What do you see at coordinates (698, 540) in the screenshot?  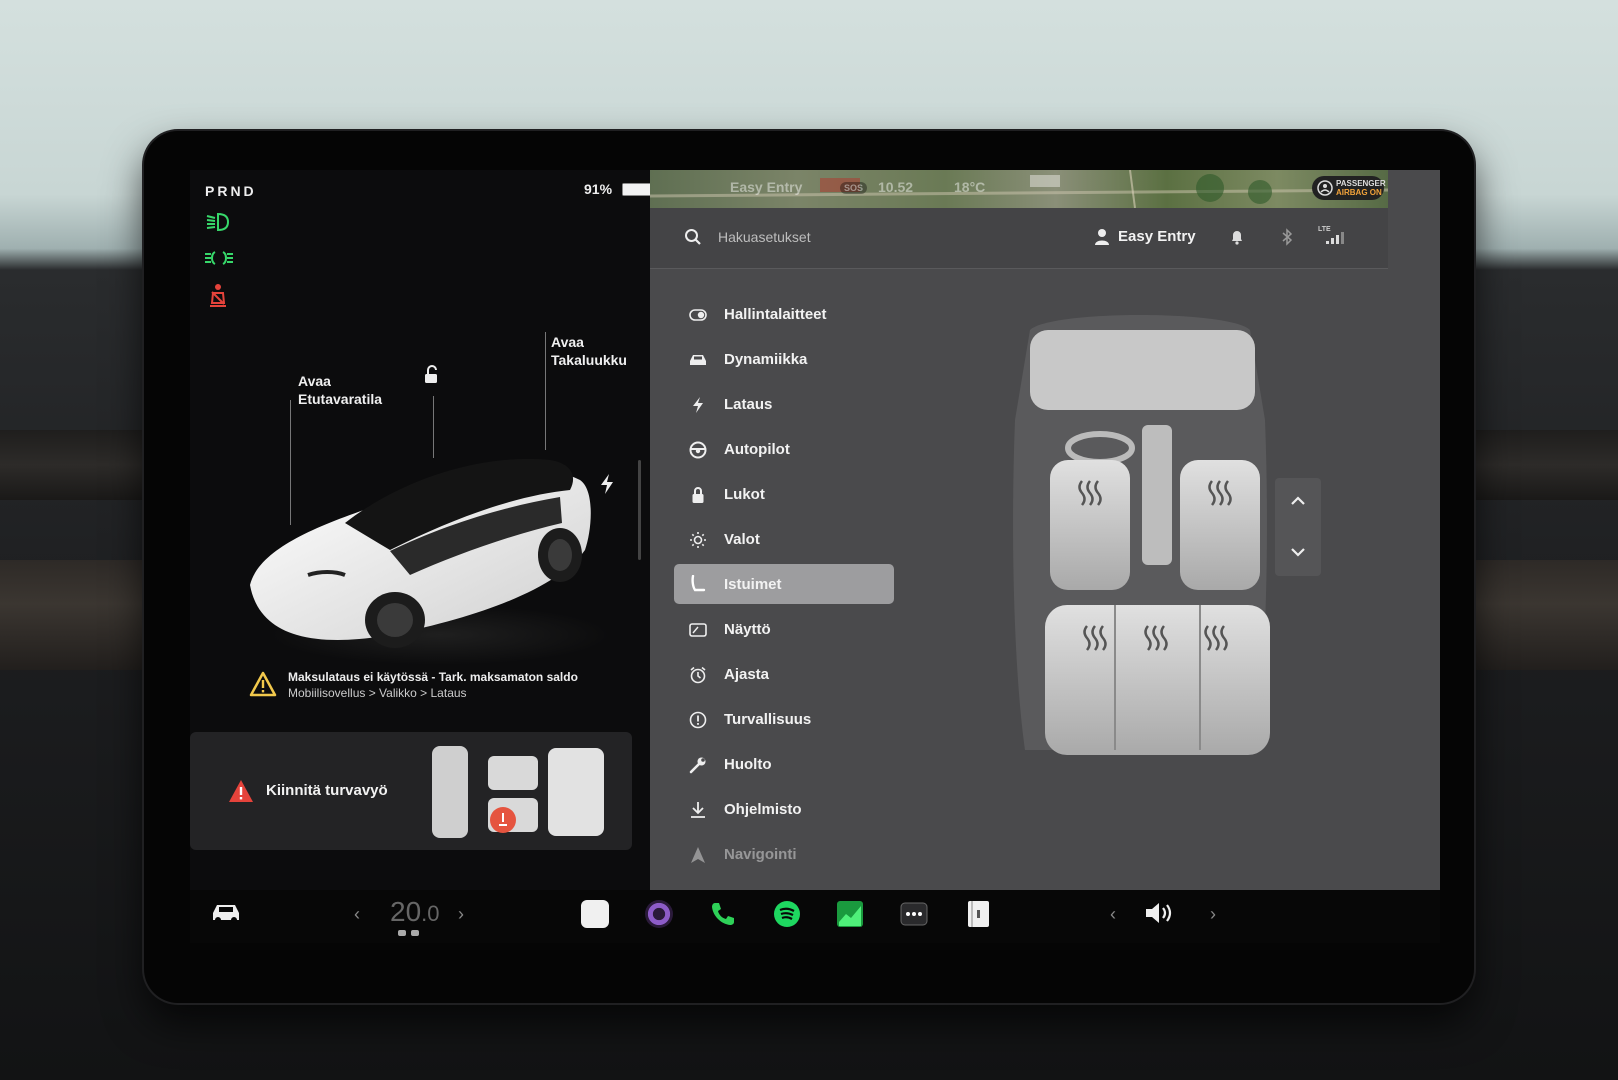 I see `sun-icon` at bounding box center [698, 540].